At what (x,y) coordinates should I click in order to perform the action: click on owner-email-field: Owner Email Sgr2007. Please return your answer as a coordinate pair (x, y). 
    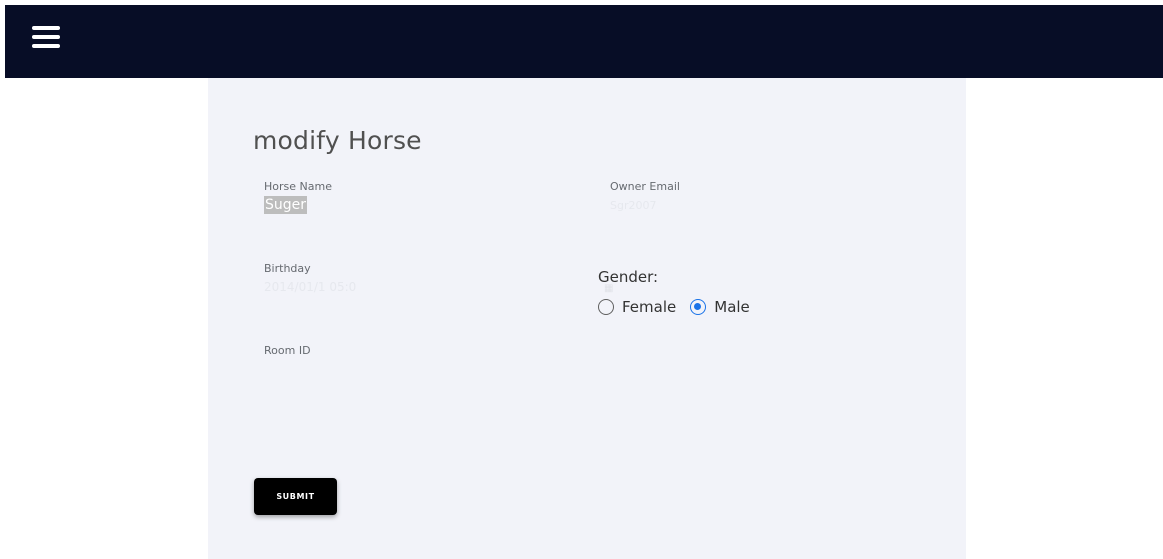
    Looking at the image, I should click on (645, 197).